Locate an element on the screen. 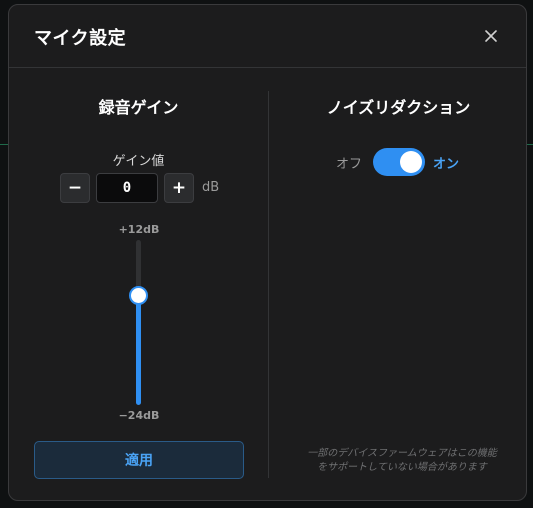 This screenshot has width=533, height=508. gain-decrease-button: − is located at coordinates (75, 188).